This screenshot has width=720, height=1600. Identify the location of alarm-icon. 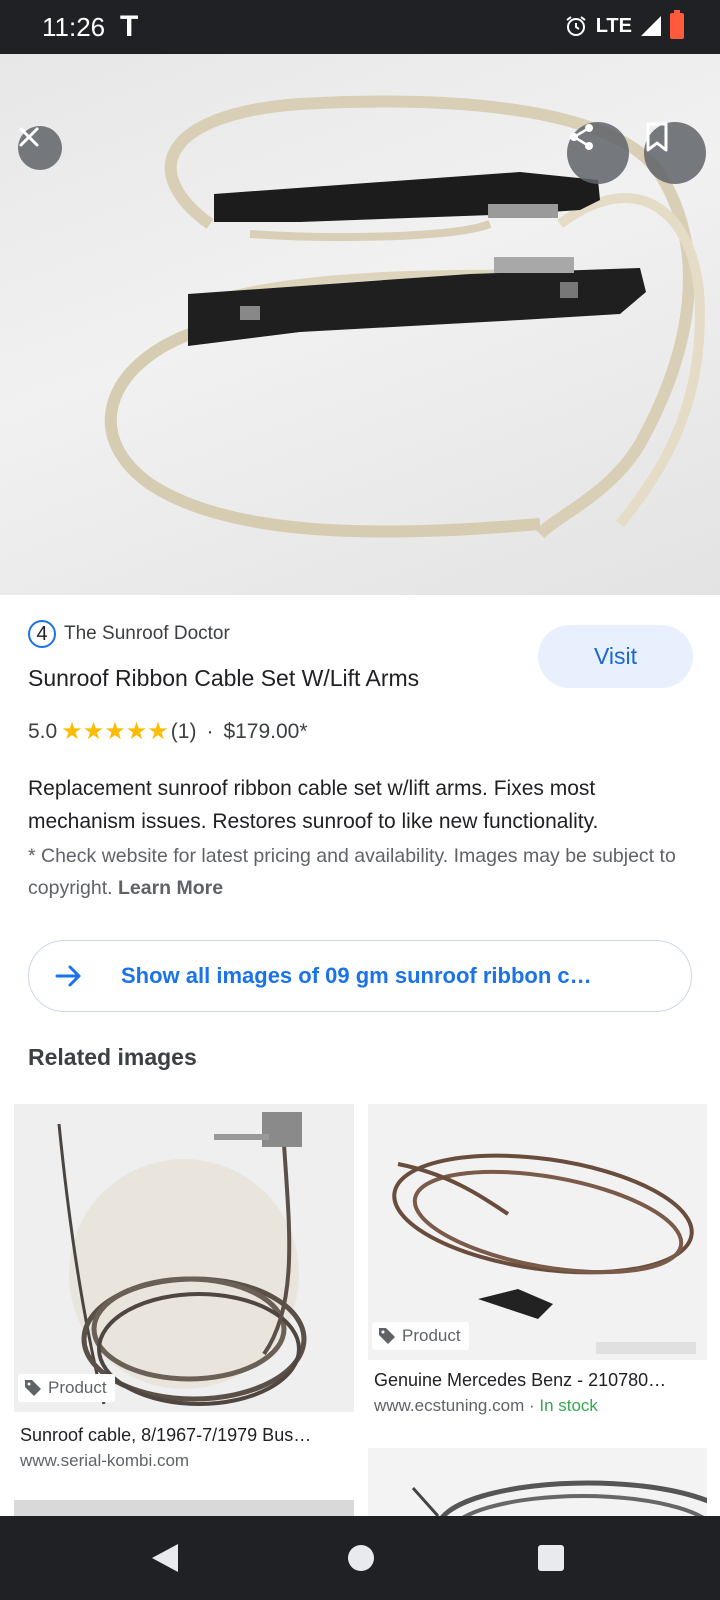
(576, 26).